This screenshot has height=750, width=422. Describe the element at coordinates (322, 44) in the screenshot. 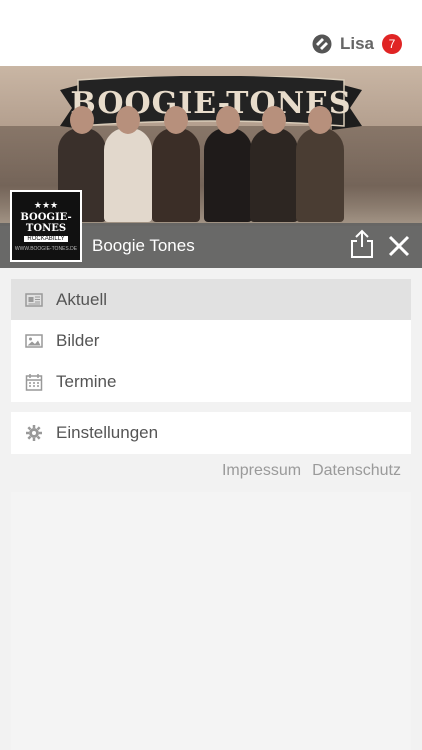

I see `app-logo-icon` at that location.